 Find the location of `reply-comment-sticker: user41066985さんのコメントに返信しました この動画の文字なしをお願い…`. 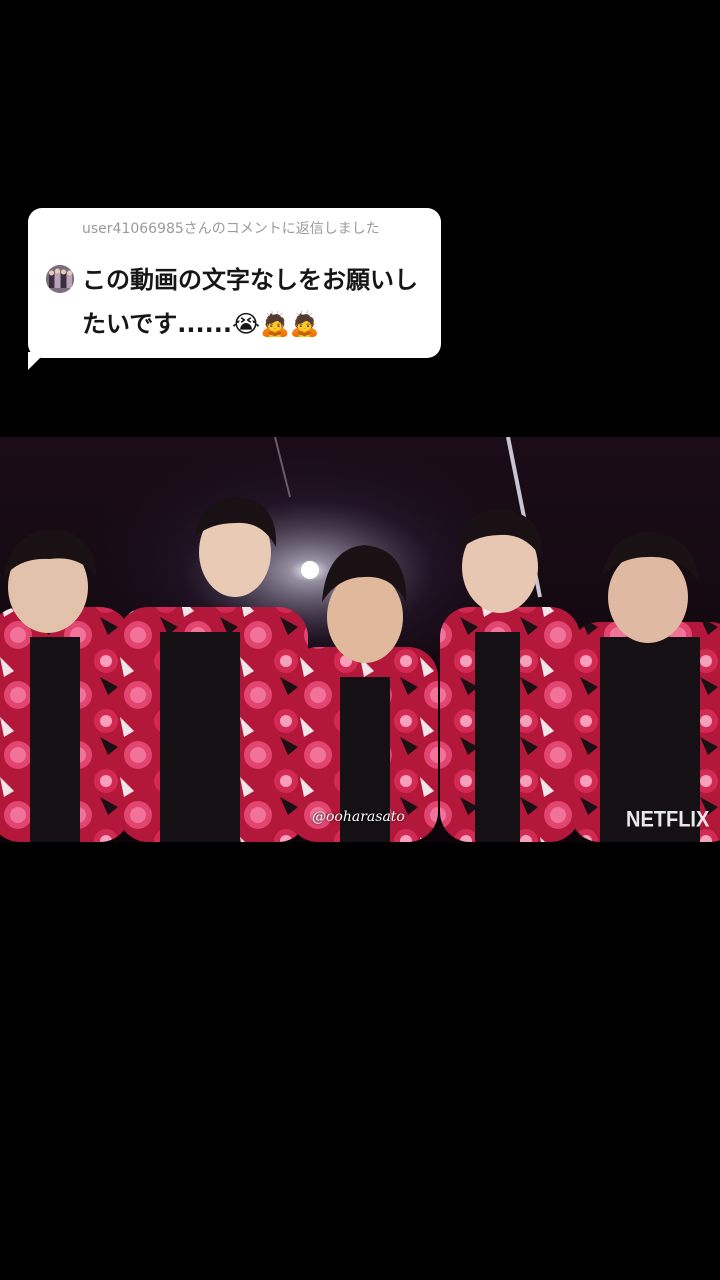

reply-comment-sticker: user41066985さんのコメントに返信しました この動画の文字なしをお願い… is located at coordinates (234, 283).